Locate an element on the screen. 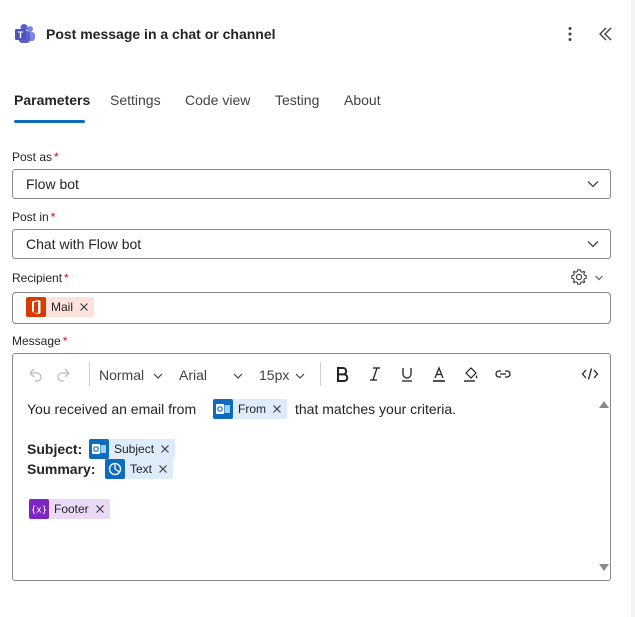  code-view-icon is located at coordinates (590, 374).